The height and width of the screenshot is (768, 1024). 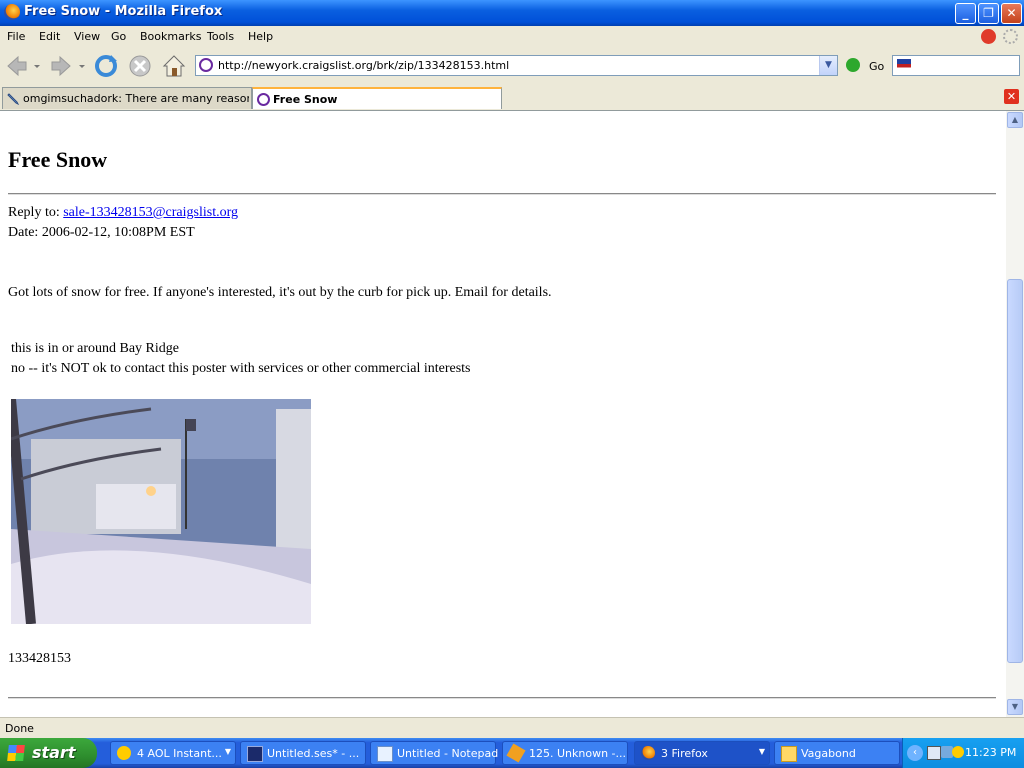 What do you see at coordinates (853, 65) in the screenshot?
I see `go-icon` at bounding box center [853, 65].